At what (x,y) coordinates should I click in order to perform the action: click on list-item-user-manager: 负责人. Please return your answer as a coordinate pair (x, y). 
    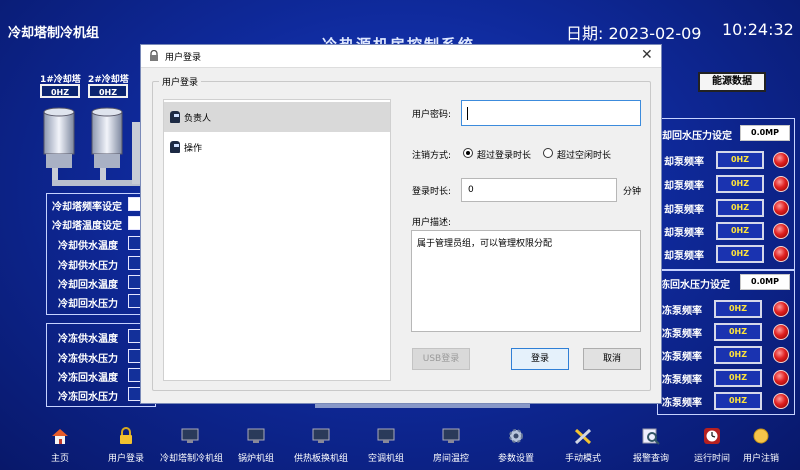
    Looking at the image, I should click on (277, 117).